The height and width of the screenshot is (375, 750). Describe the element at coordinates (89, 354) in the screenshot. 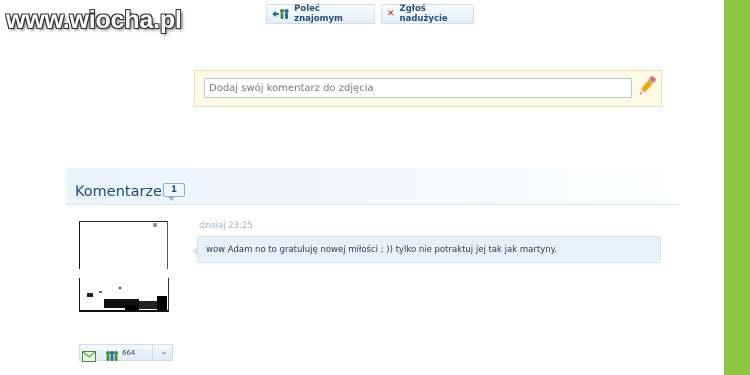

I see `envelope-icon` at that location.